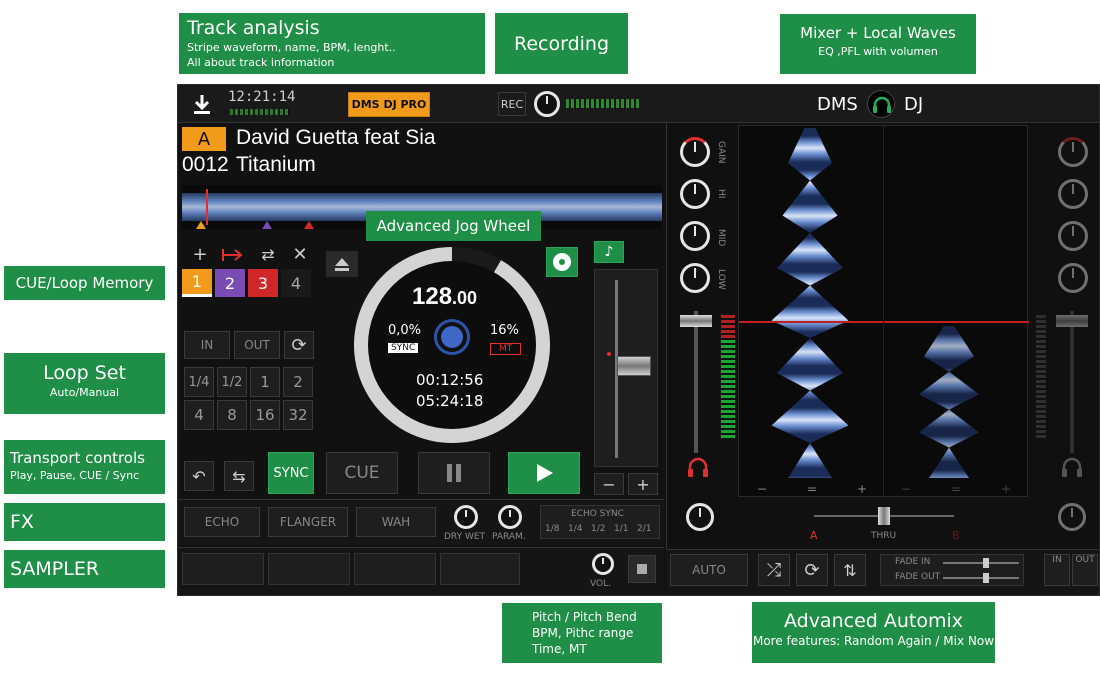 This screenshot has width=1100, height=680. What do you see at coordinates (762, 489) in the screenshot?
I see `wave-scale-left-minus: −` at bounding box center [762, 489].